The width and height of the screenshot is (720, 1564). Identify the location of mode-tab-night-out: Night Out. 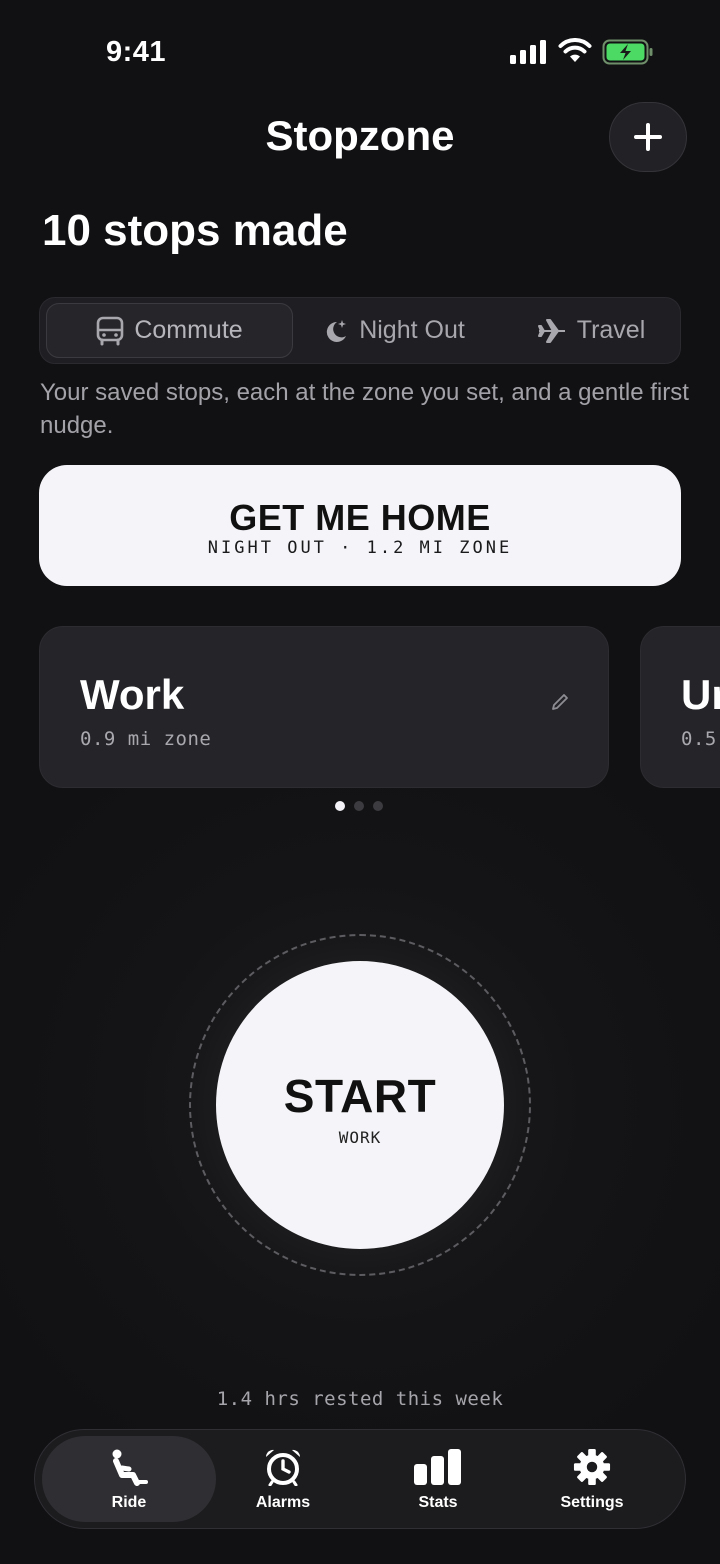
(394, 330).